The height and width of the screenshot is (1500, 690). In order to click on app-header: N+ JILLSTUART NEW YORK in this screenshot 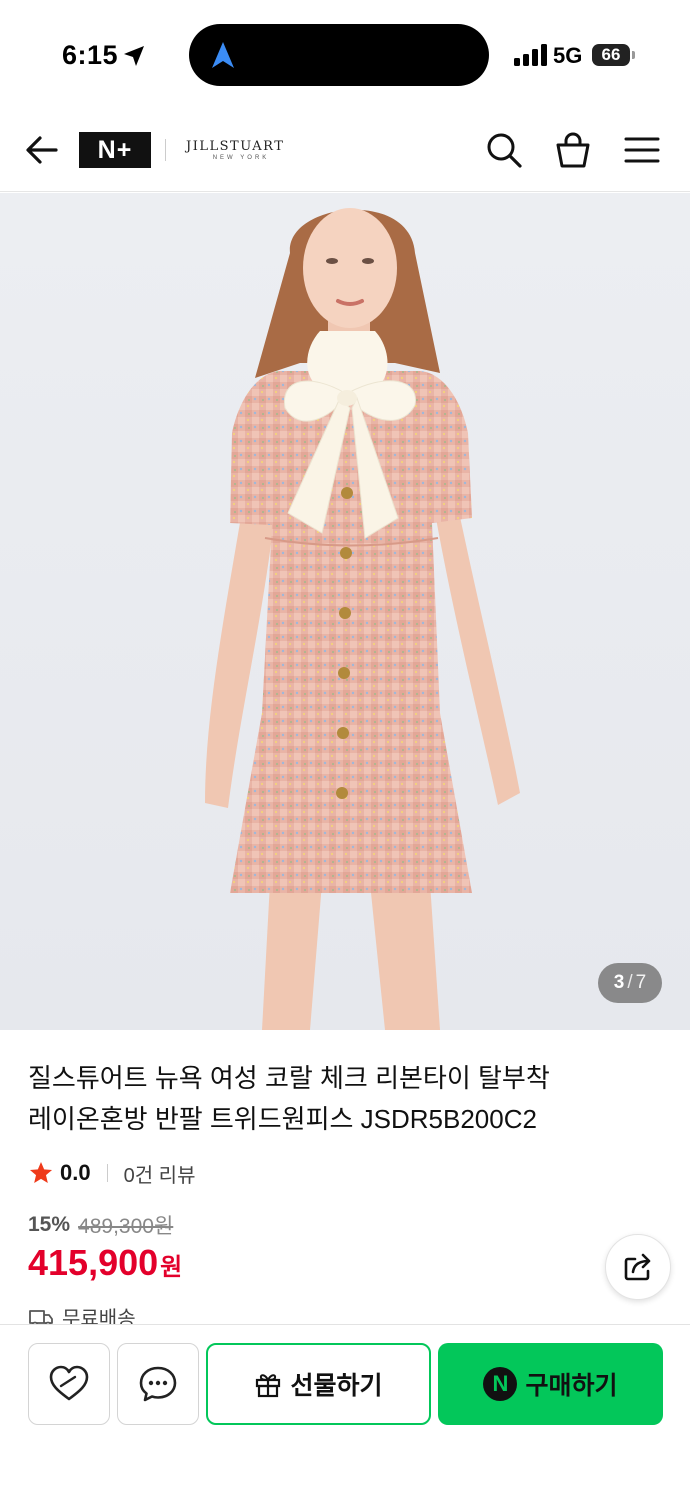, I will do `click(345, 152)`.